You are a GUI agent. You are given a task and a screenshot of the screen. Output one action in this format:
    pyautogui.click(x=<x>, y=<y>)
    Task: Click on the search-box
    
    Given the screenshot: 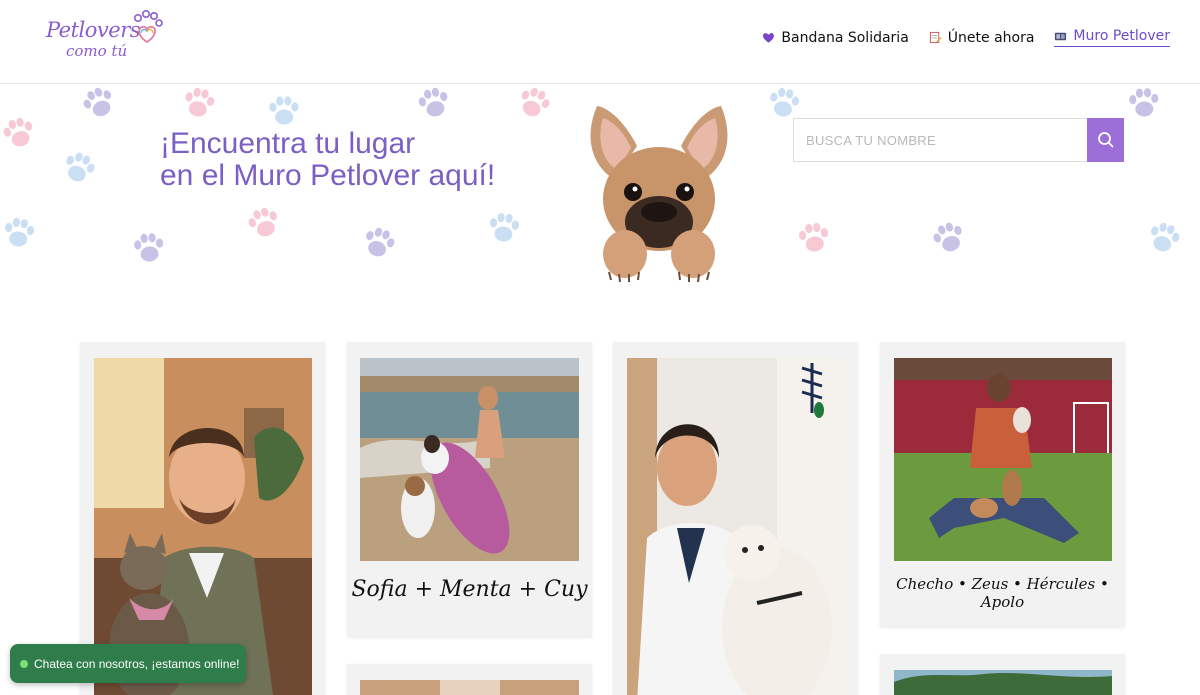 What is the action you would take?
    pyautogui.click(x=958, y=140)
    